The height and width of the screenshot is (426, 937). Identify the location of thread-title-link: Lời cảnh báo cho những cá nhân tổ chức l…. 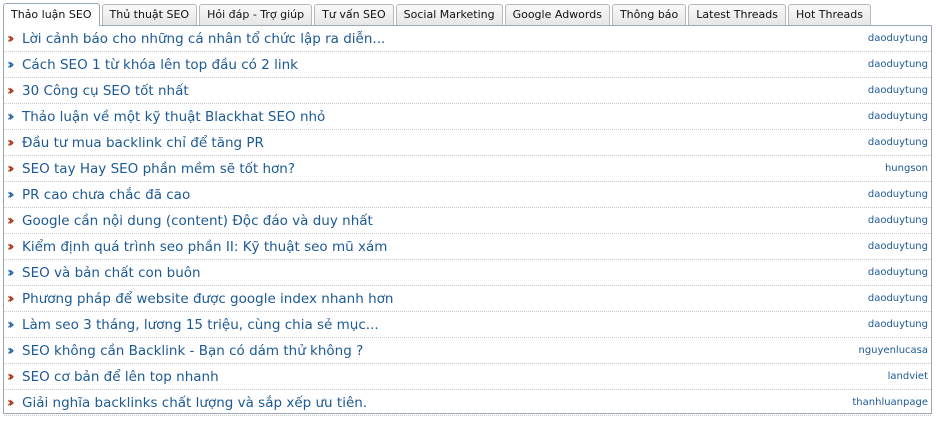
(203, 39).